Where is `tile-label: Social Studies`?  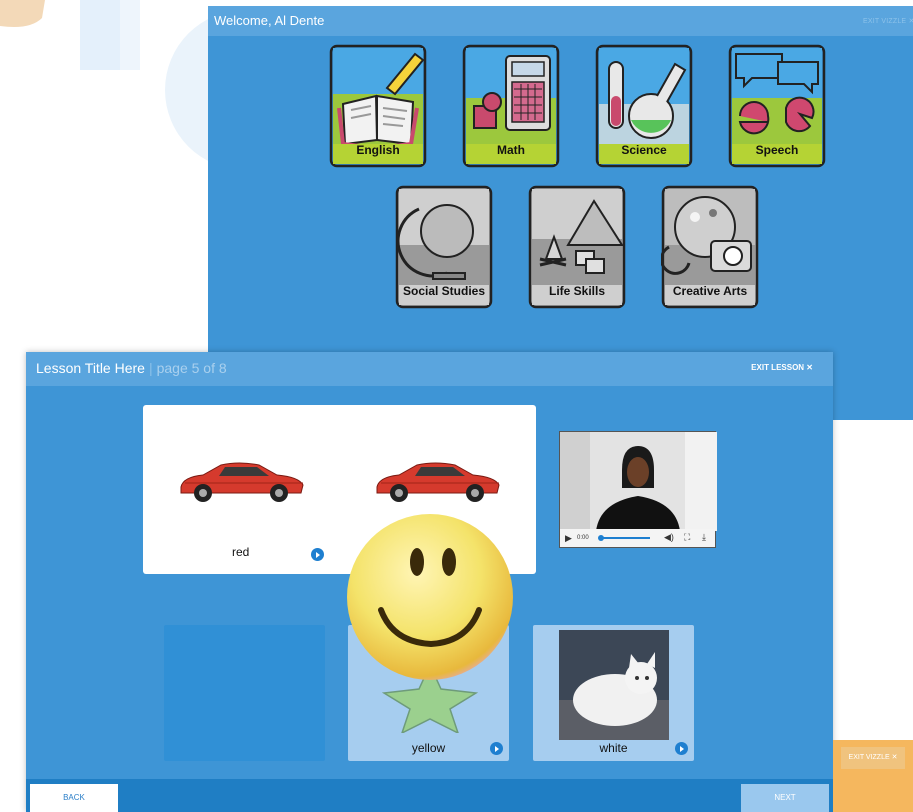 tile-label: Social Studies is located at coordinates (444, 291).